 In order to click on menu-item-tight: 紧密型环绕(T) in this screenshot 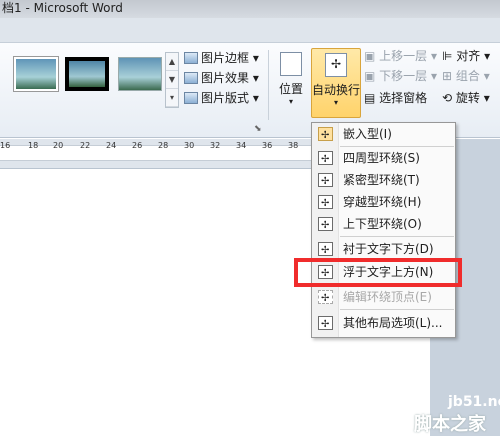, I will do `click(383, 181)`.